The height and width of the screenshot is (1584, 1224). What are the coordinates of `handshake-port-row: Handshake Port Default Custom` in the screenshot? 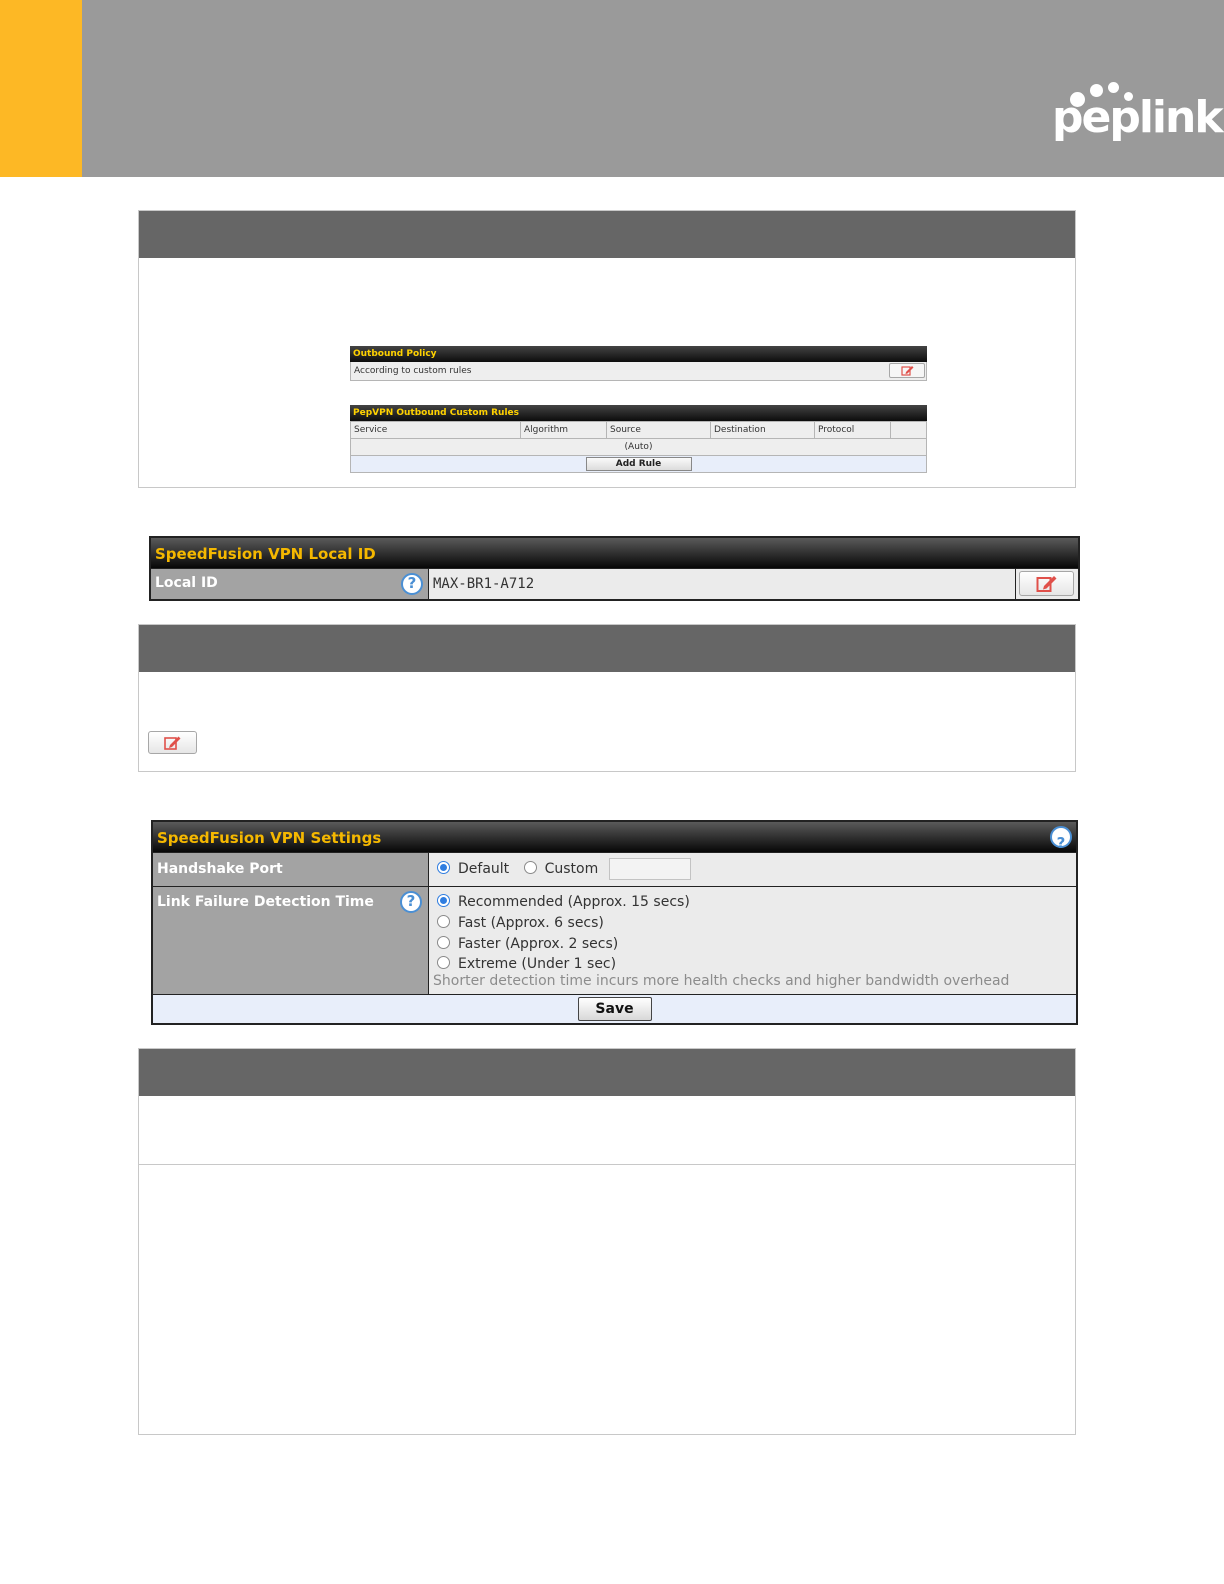 It's located at (614, 869).